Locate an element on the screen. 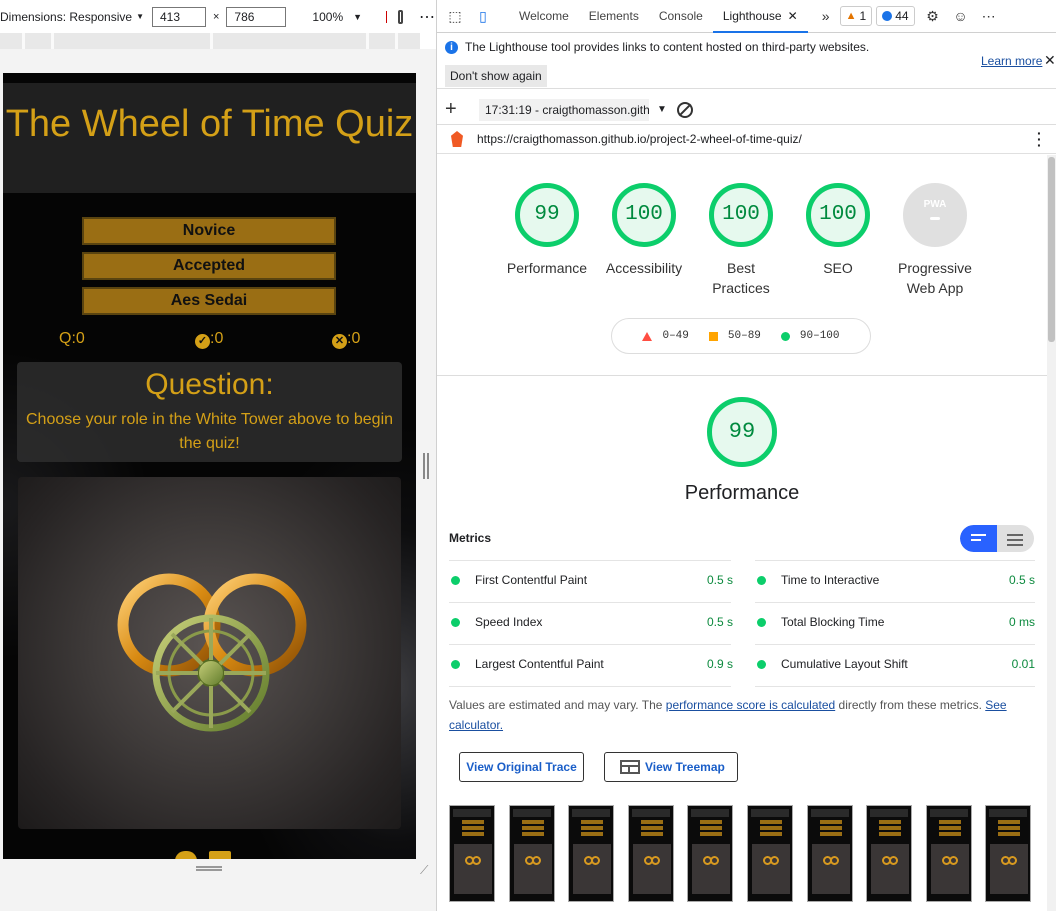 This screenshot has height=911, width=1056. customize-menu-icon: ⋯ is located at coordinates (989, 16).